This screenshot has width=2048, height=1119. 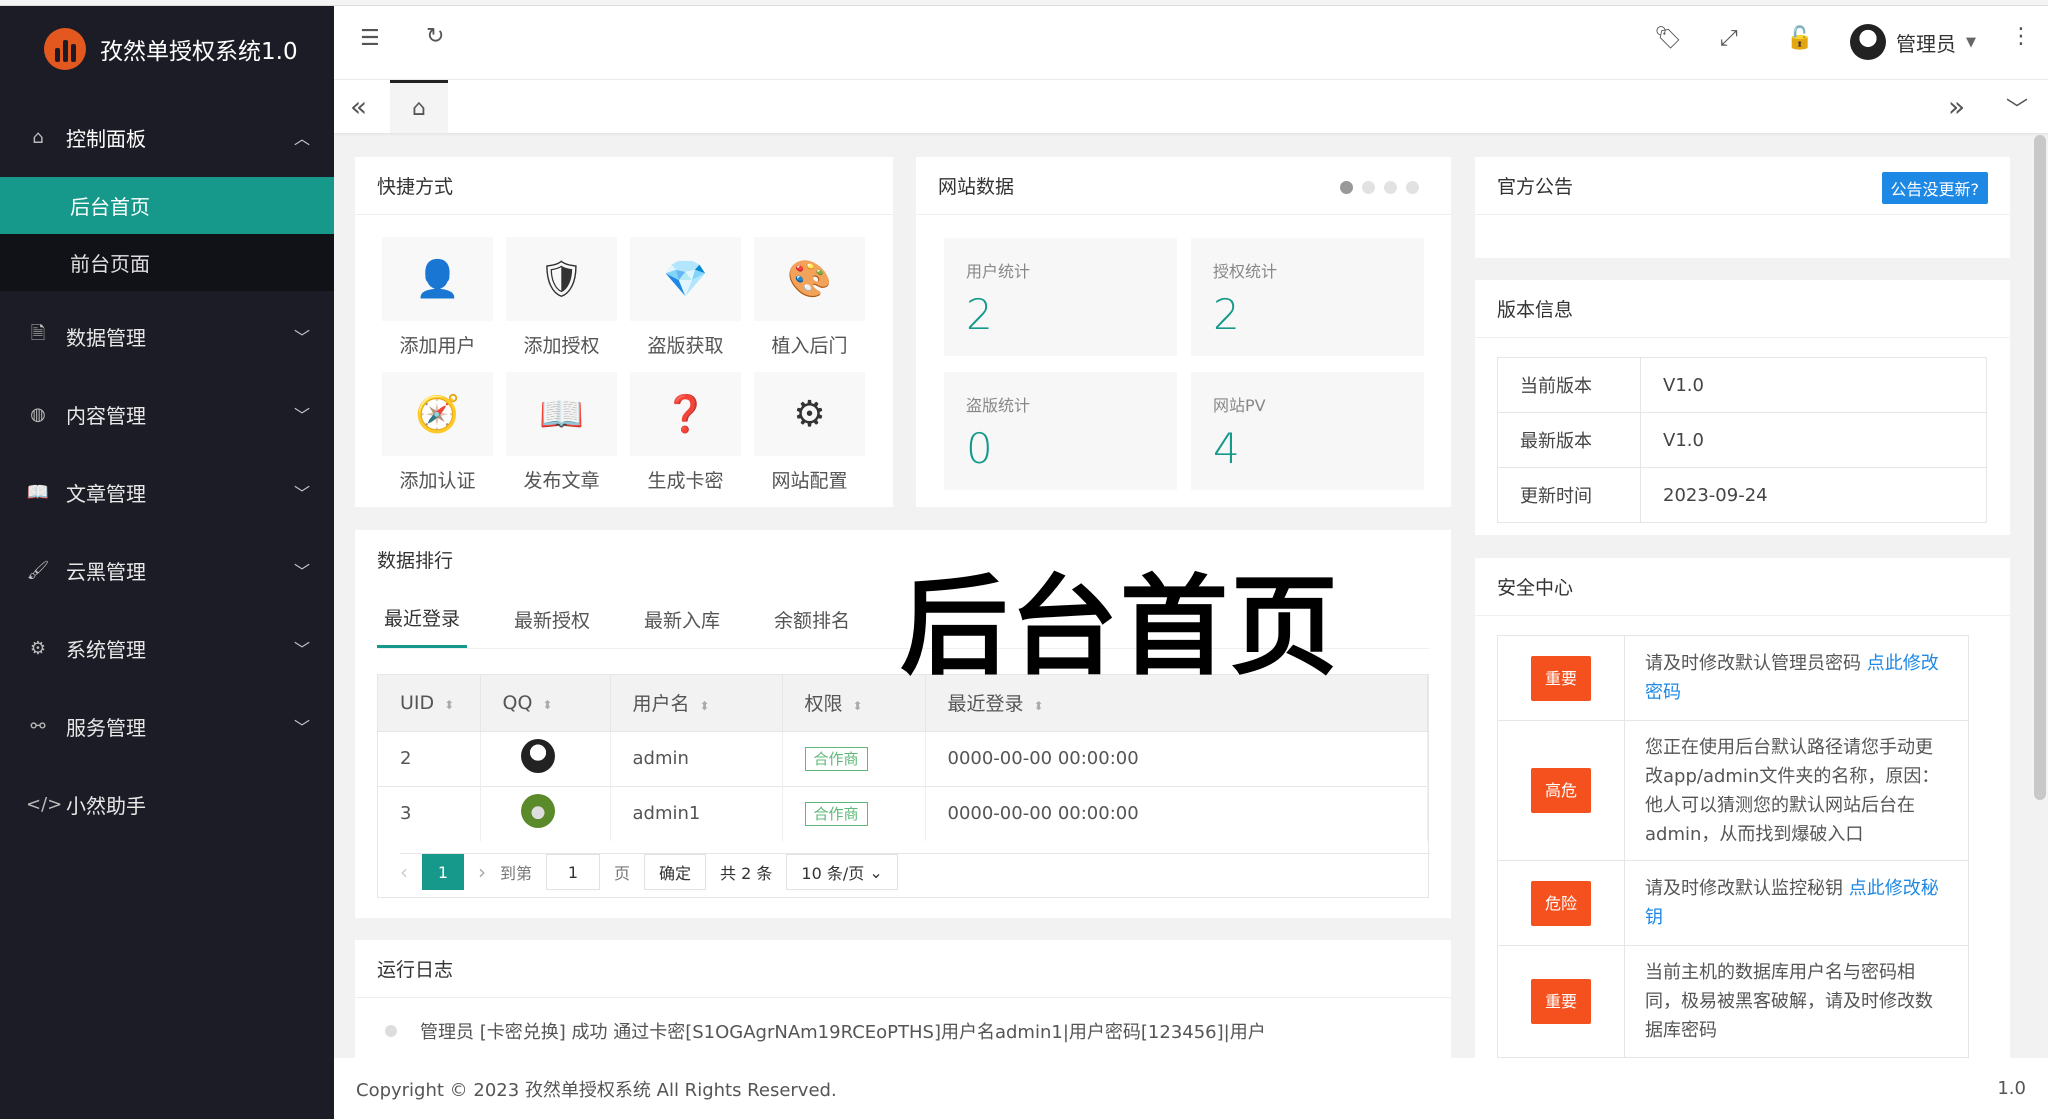 What do you see at coordinates (833, 873) in the screenshot?
I see `per-page-value: 10 条/页` at bounding box center [833, 873].